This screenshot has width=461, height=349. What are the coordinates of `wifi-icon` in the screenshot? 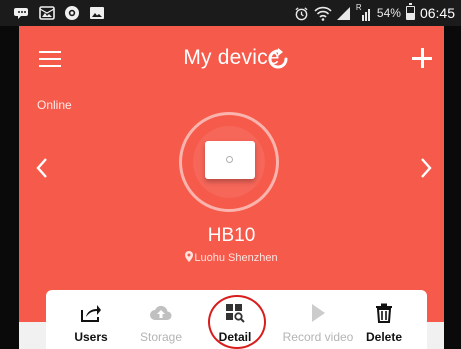 It's located at (323, 13).